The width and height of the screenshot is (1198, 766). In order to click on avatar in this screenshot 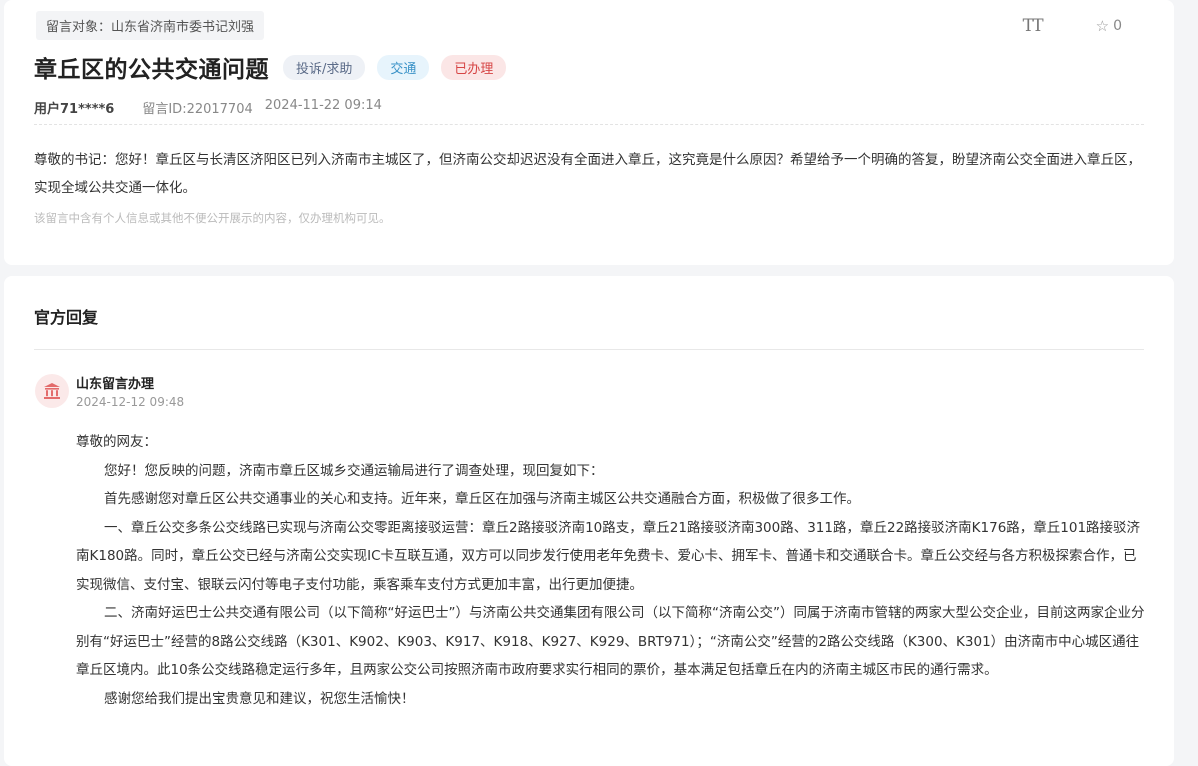, I will do `click(52, 391)`.